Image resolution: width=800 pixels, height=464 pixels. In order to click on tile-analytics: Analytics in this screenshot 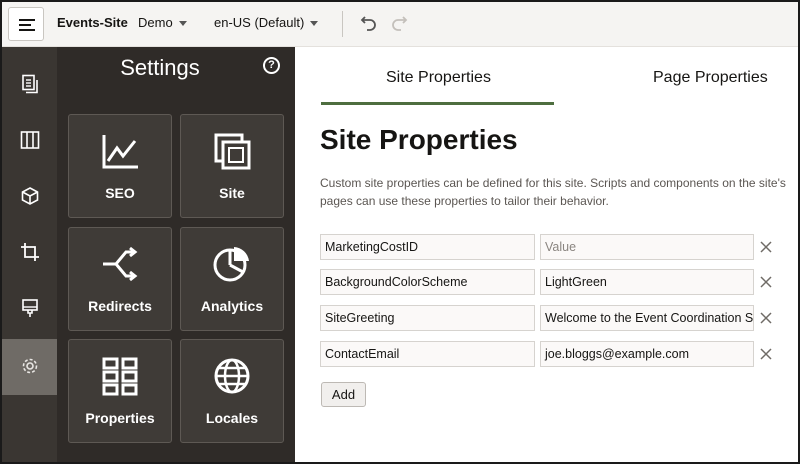, I will do `click(232, 279)`.